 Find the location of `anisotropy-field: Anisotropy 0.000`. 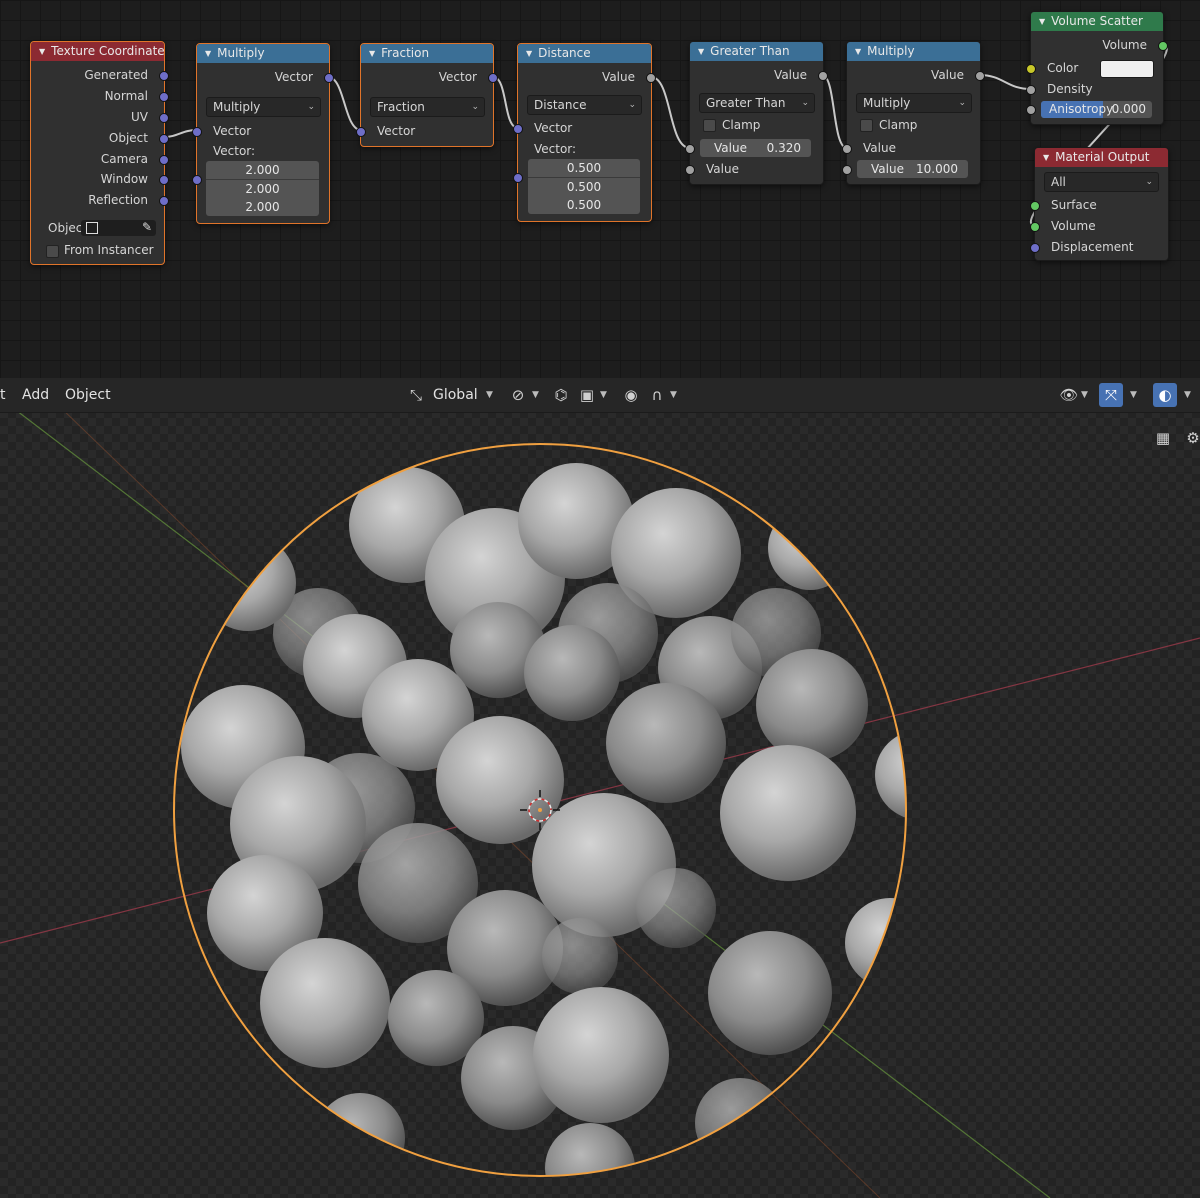

anisotropy-field: Anisotropy 0.000 is located at coordinates (1096, 109).